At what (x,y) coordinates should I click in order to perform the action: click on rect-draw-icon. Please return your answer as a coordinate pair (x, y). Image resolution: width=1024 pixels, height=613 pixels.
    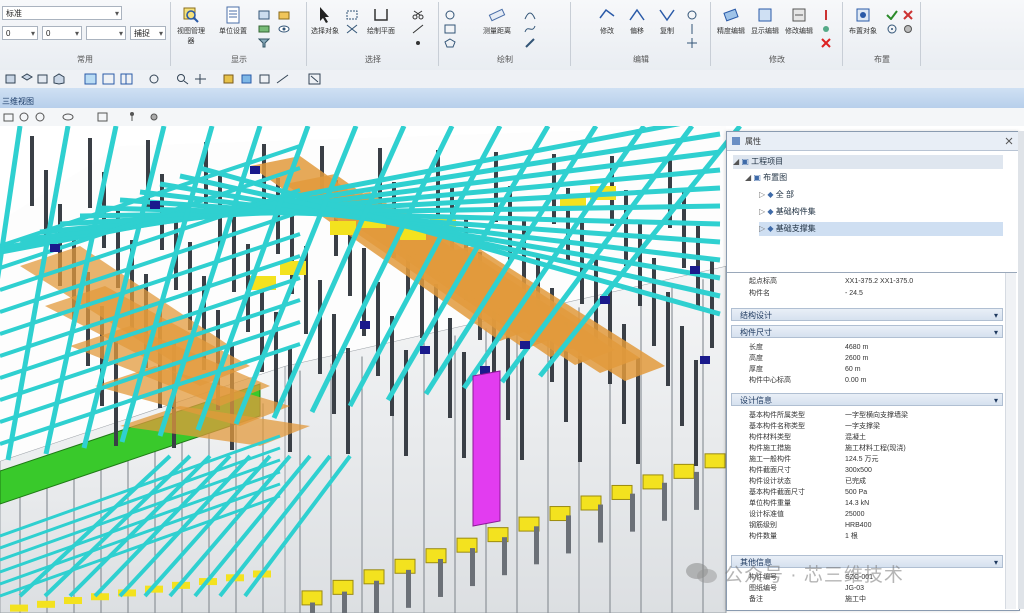
    Looking at the image, I should click on (450, 29).